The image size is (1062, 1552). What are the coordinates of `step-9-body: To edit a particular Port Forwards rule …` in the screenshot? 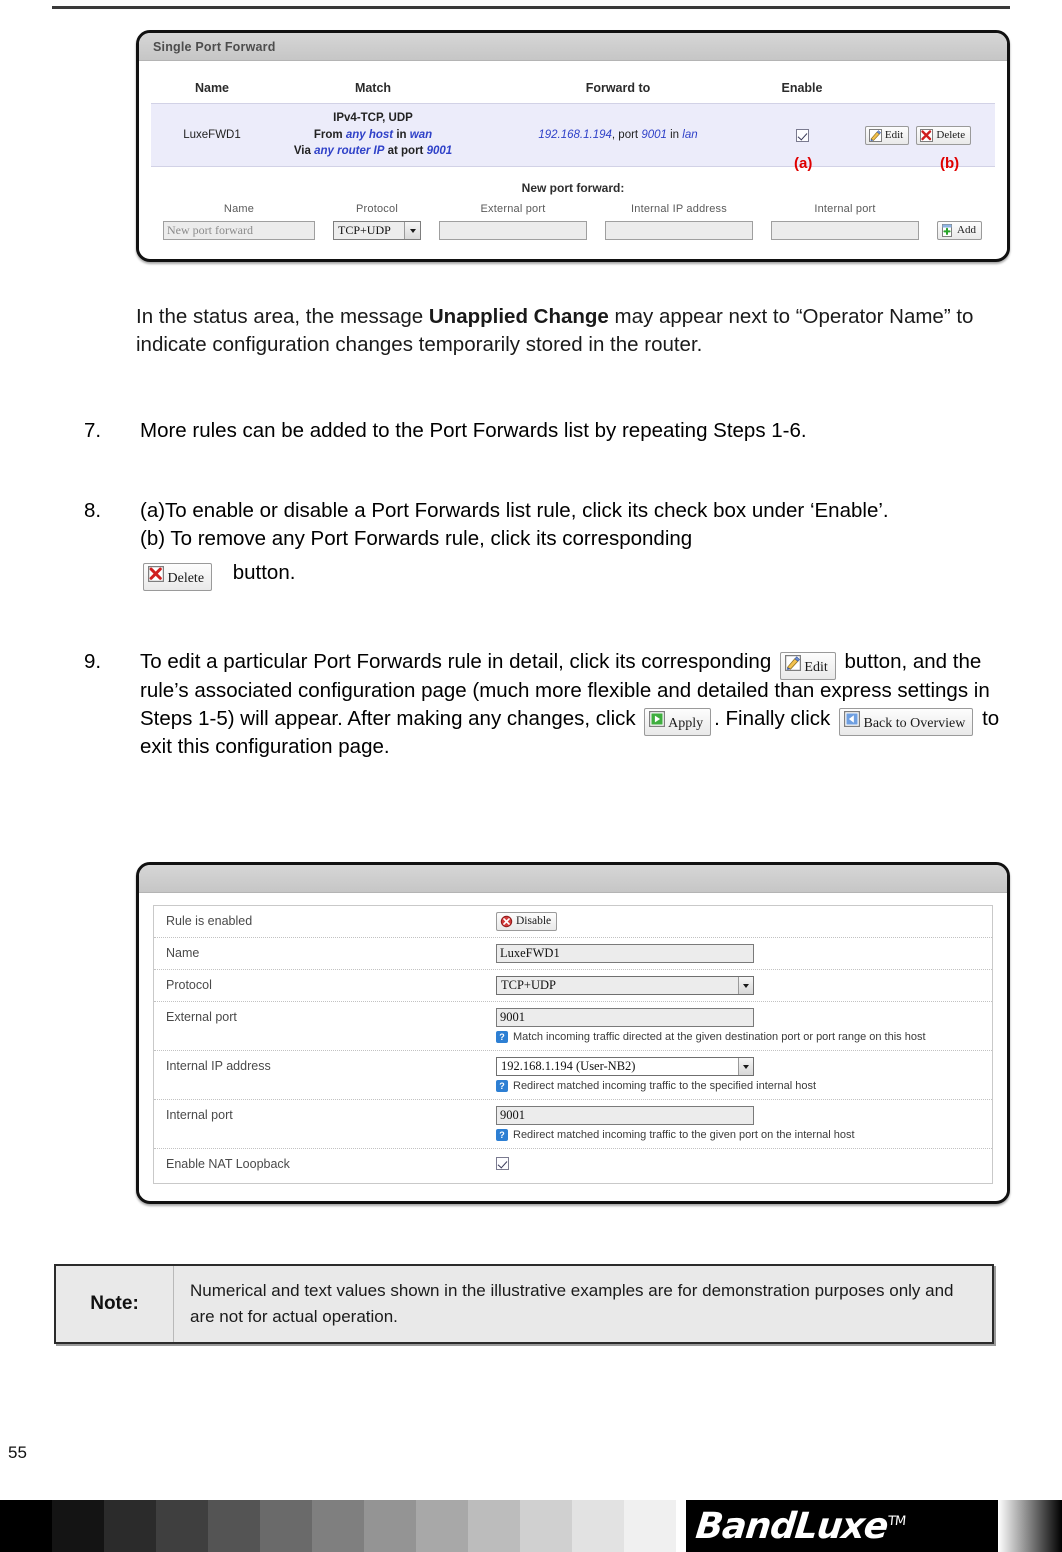 It's located at (580, 704).